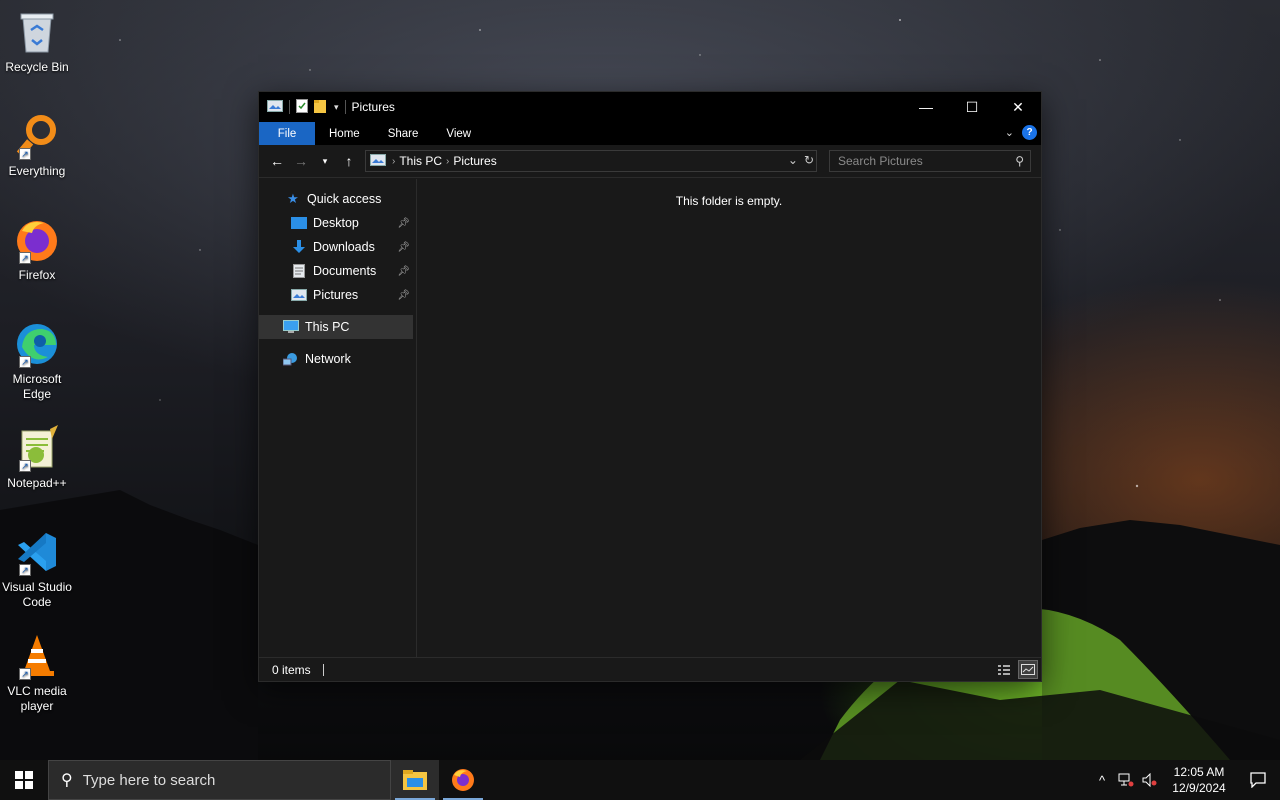 This screenshot has height=800, width=1280. Describe the element at coordinates (650, 107) in the screenshot. I see `window-titlebar: ▾ Pictures — ☐ ✕` at that location.